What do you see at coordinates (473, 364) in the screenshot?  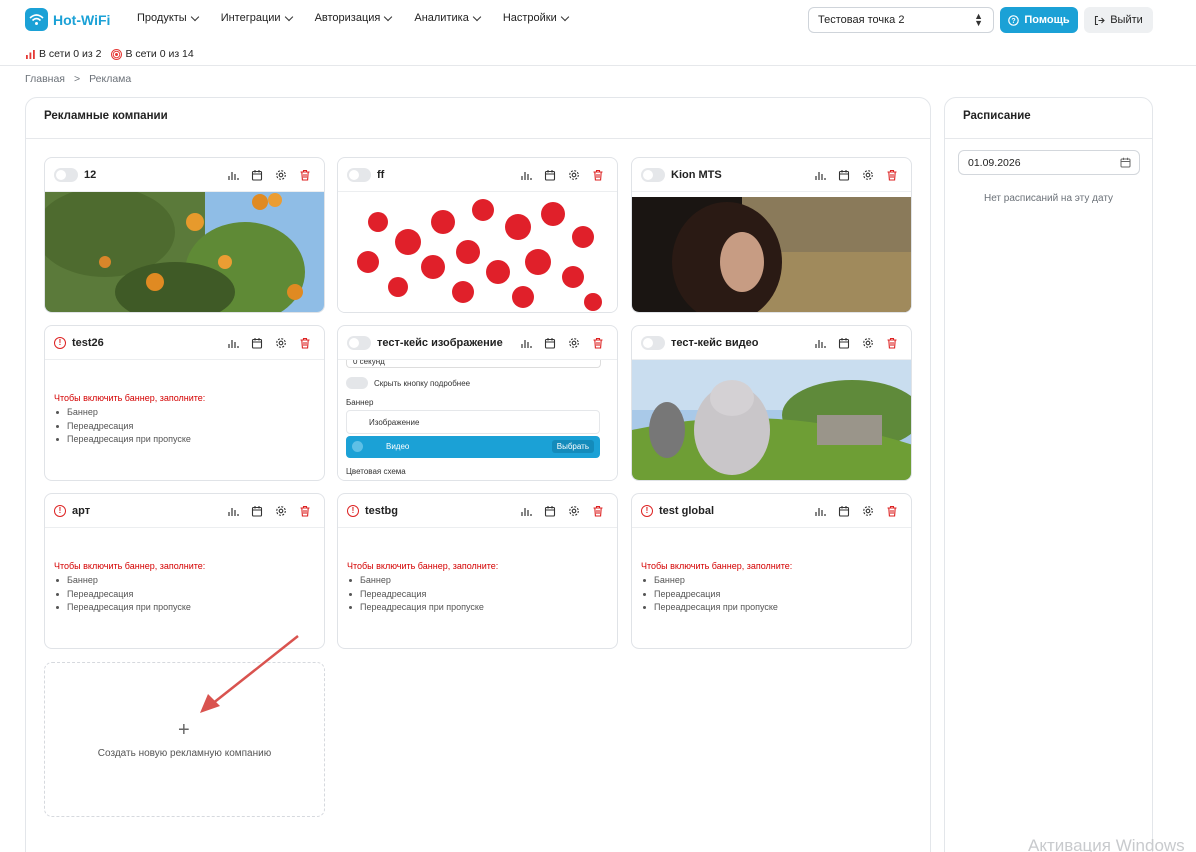 I see `preview-seconds-select: 0 секунд` at bounding box center [473, 364].